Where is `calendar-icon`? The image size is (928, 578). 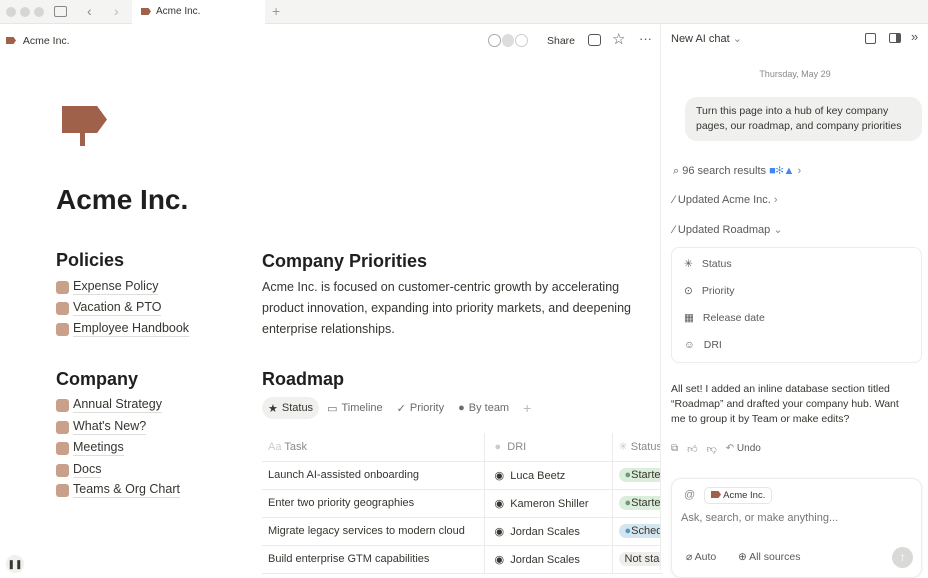
calendar-icon is located at coordinates (62, 405).